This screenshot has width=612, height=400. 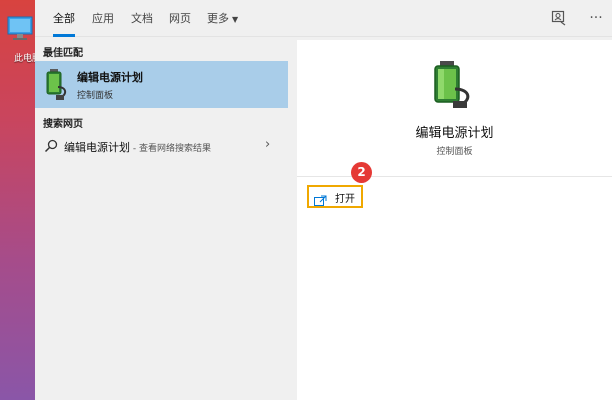 I want to click on web-search-result: 编辑电源计划 - 查看网络搜索结果 ›, so click(x=161, y=146).